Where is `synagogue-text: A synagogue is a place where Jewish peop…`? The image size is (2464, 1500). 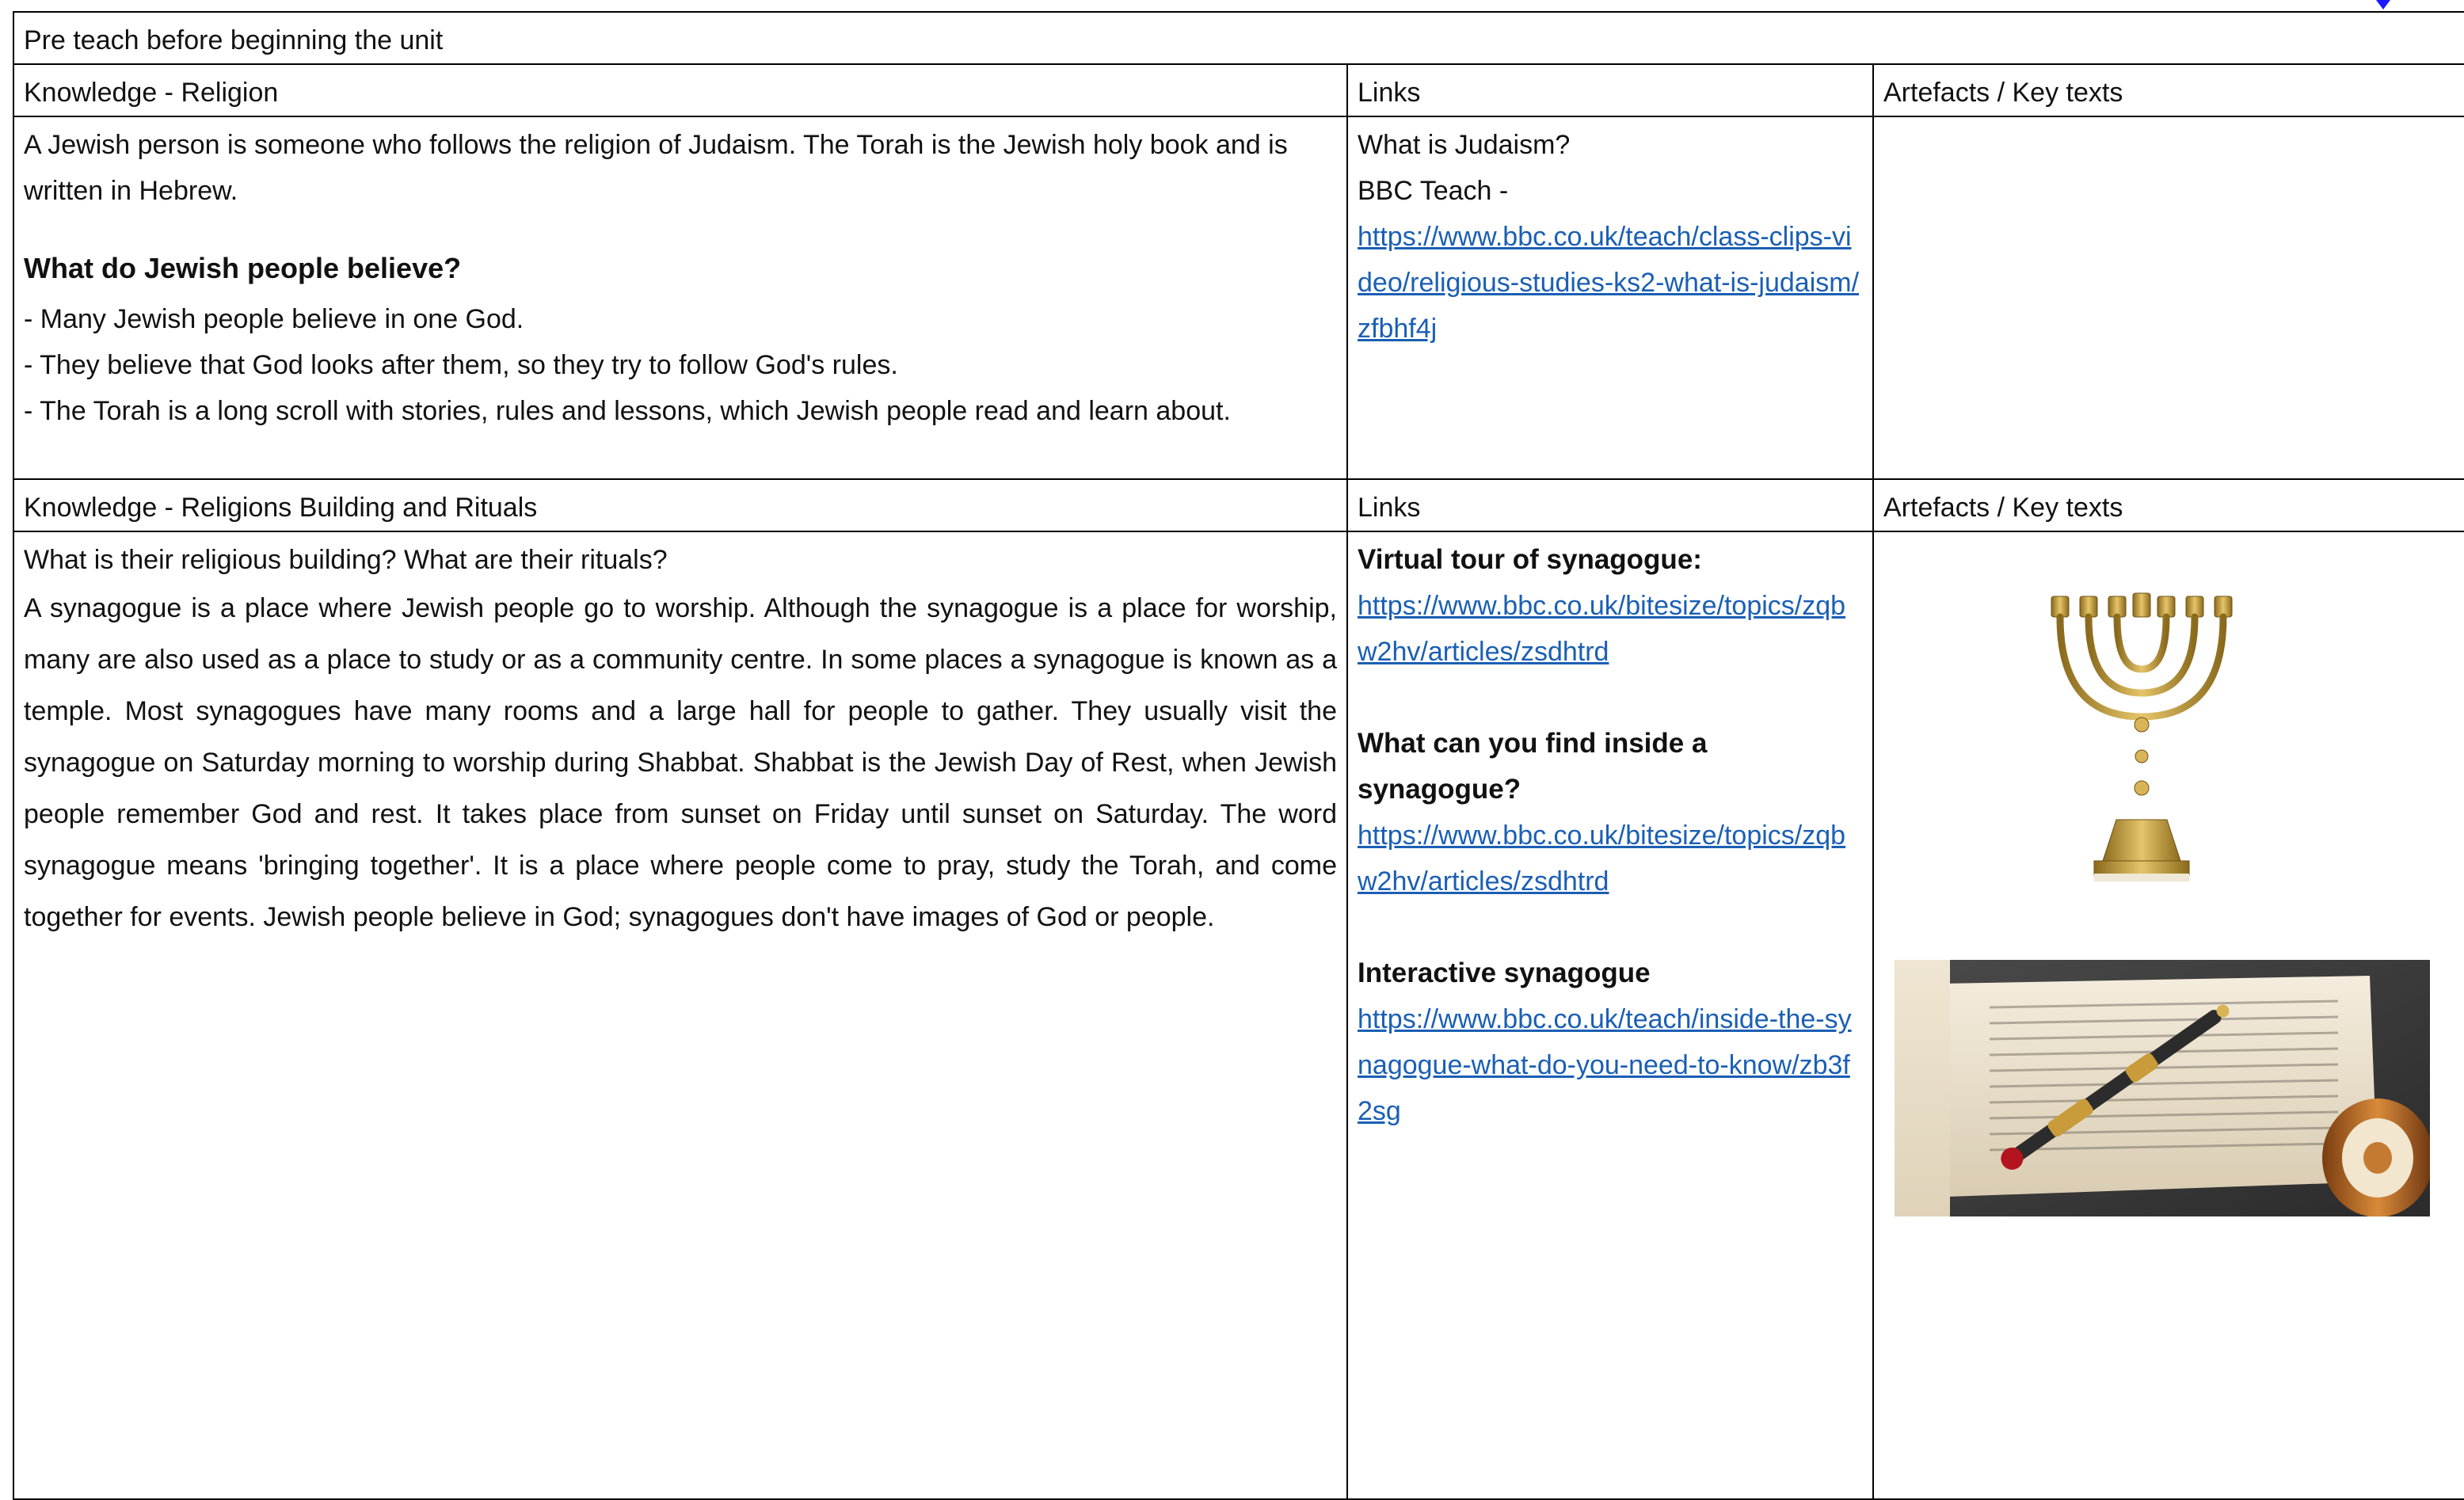 synagogue-text: A synagogue is a place where Jewish peop… is located at coordinates (680, 762).